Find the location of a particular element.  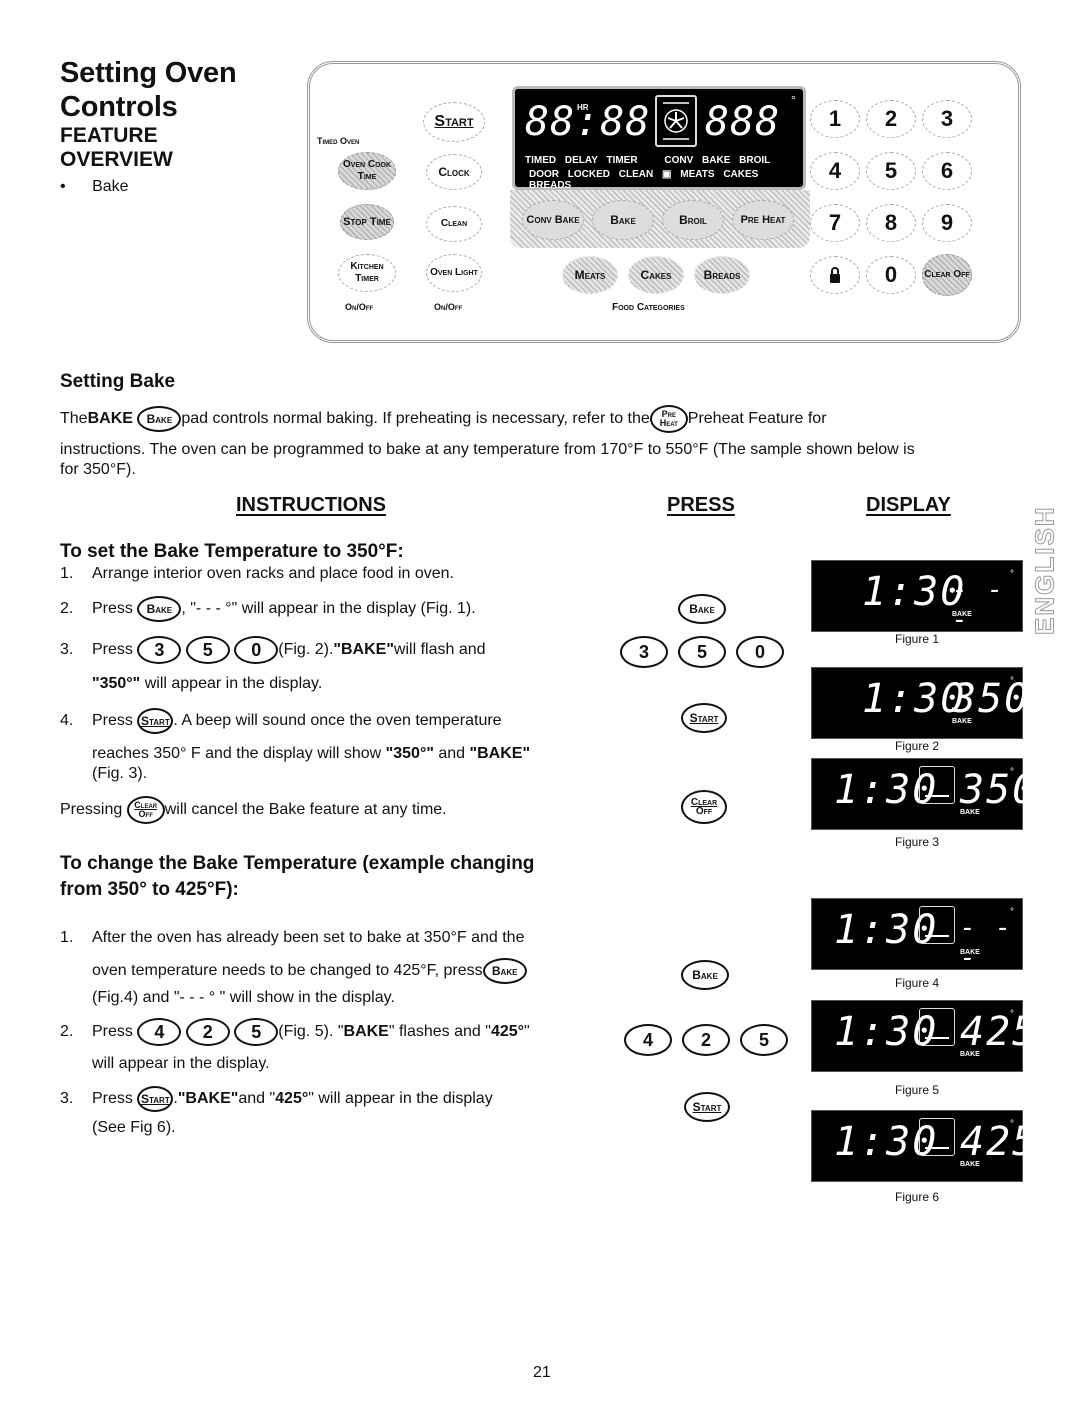

broil-pad: Broil is located at coordinates (693, 220).